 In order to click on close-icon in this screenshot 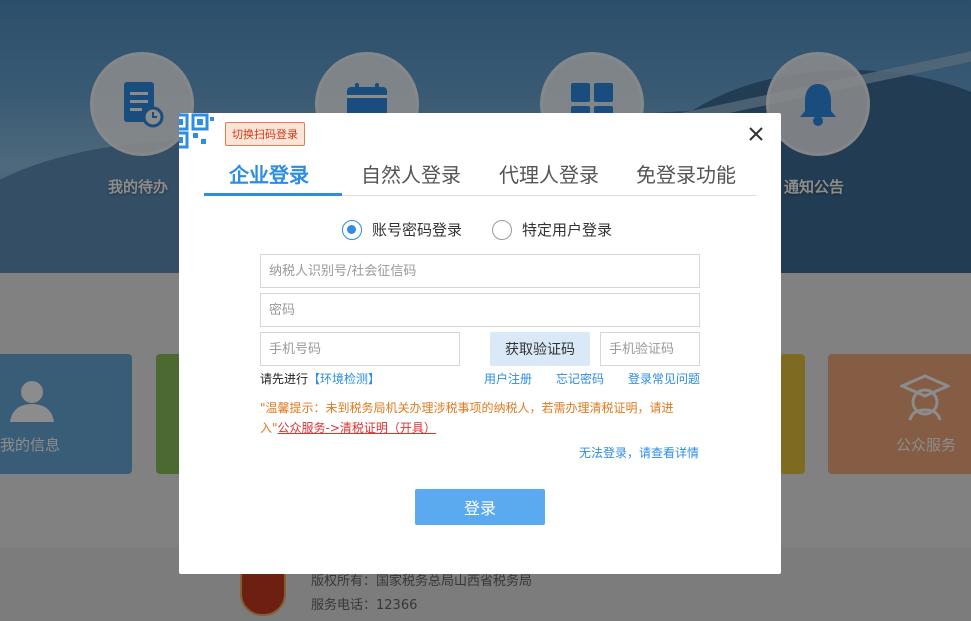, I will do `click(756, 134)`.